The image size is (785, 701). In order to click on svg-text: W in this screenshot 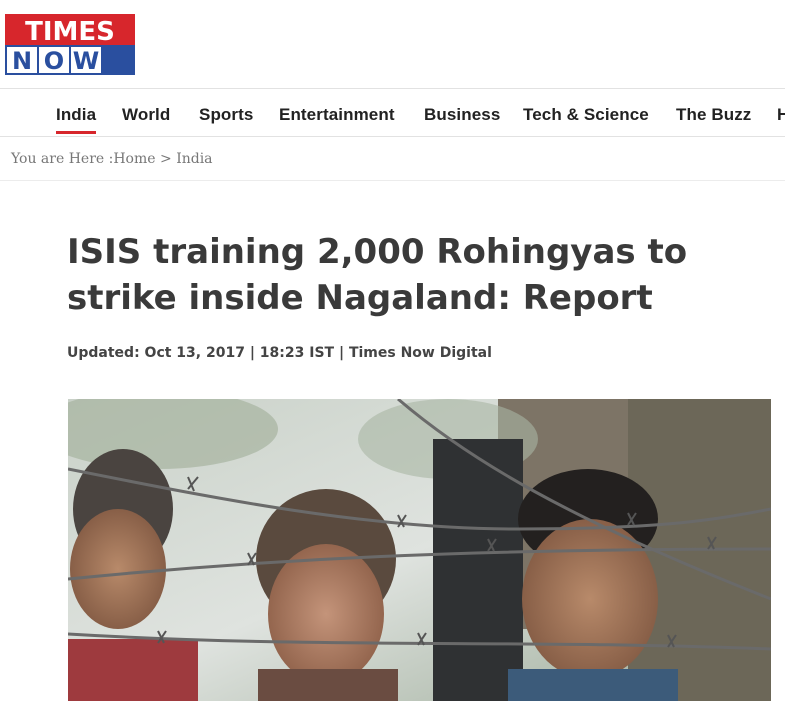, I will do `click(86, 61)`.